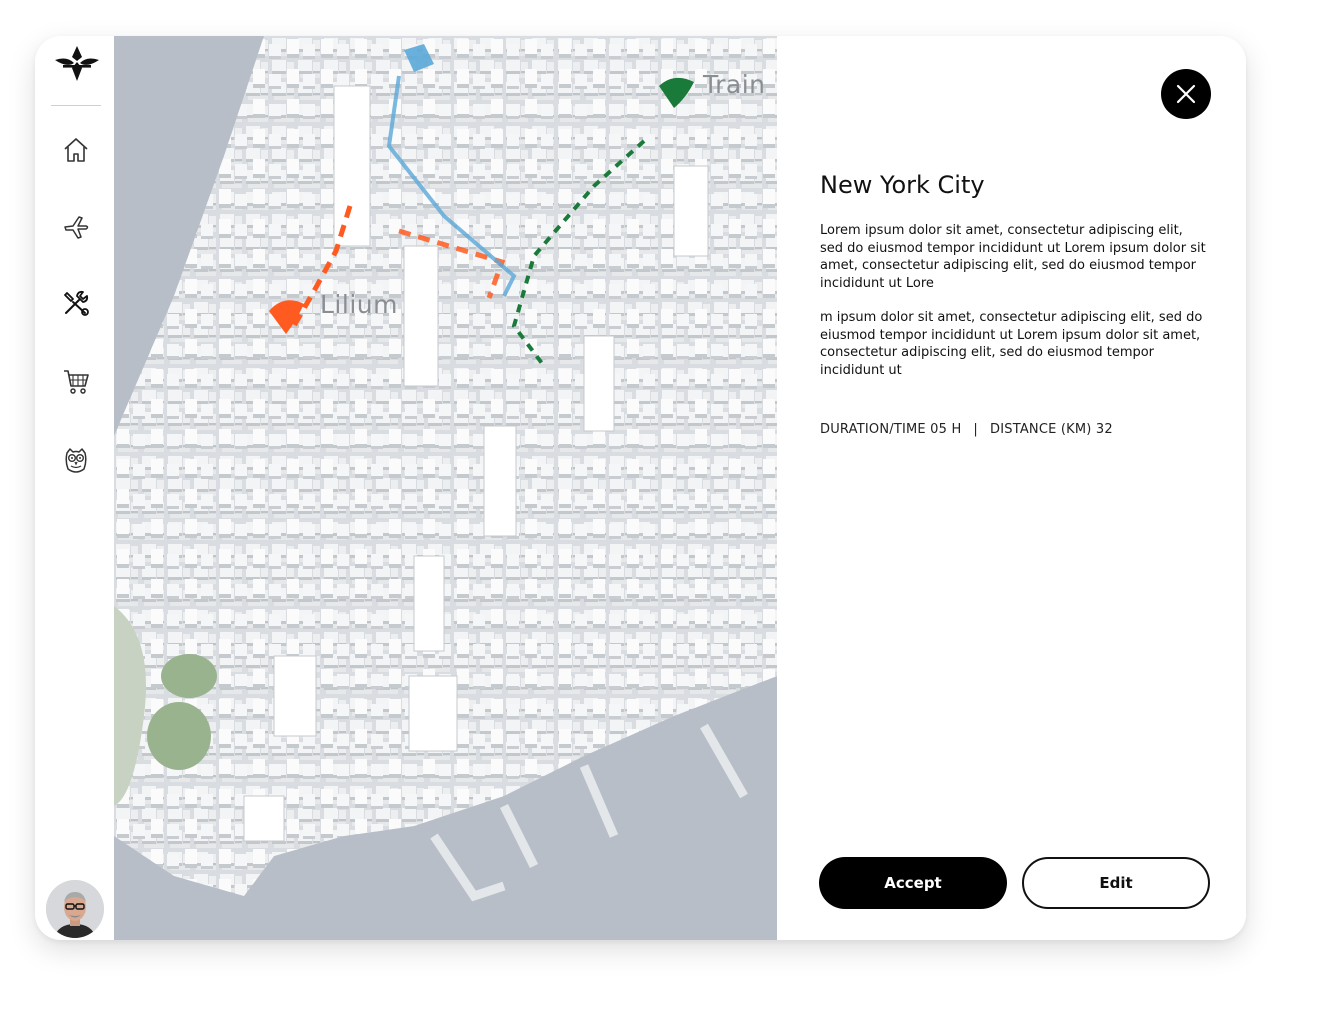 Image resolution: width=1325 pixels, height=1009 pixels. I want to click on close-button, so click(1186, 94).